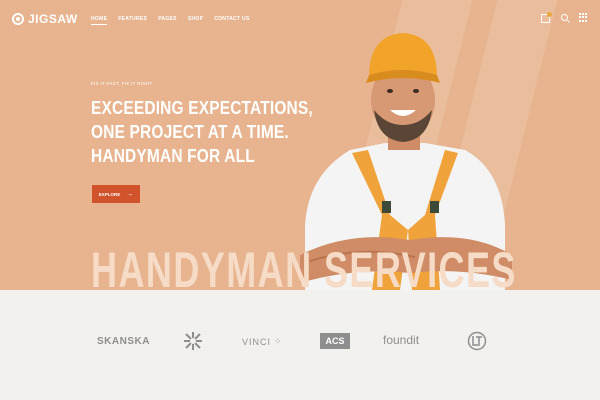 This screenshot has height=400, width=600. What do you see at coordinates (132, 20) in the screenshot?
I see `nav-features: FEATURES` at bounding box center [132, 20].